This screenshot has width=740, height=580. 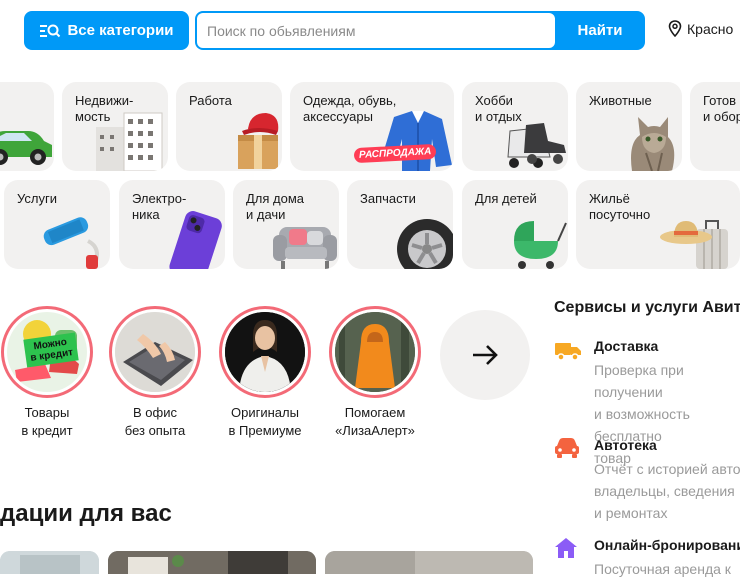 I want to click on category-tile-daily-rent: Жильё посуточно, so click(x=658, y=224).